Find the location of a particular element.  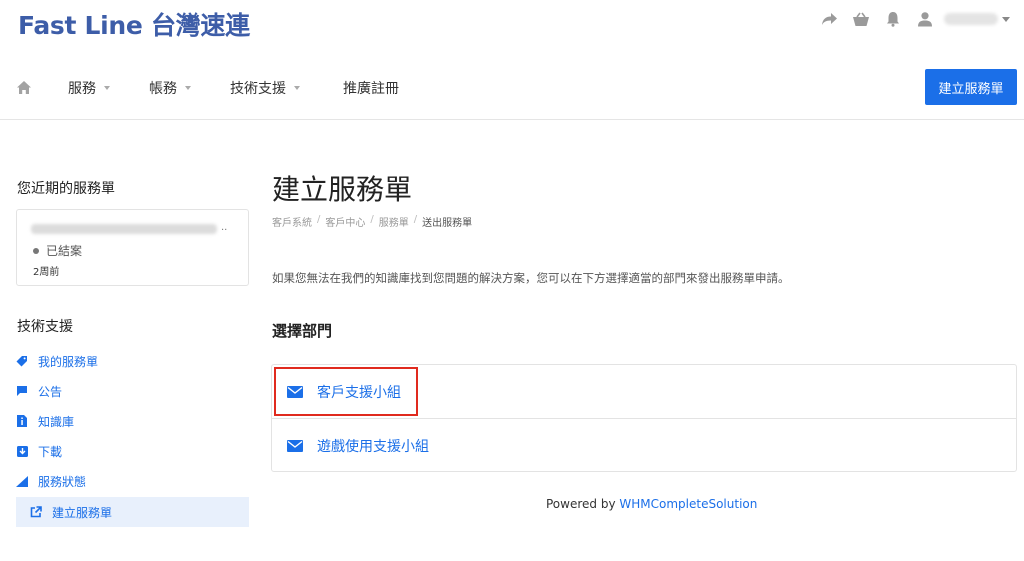

sidebar-item-knowledgebase: 知識庫 is located at coordinates (132, 421).